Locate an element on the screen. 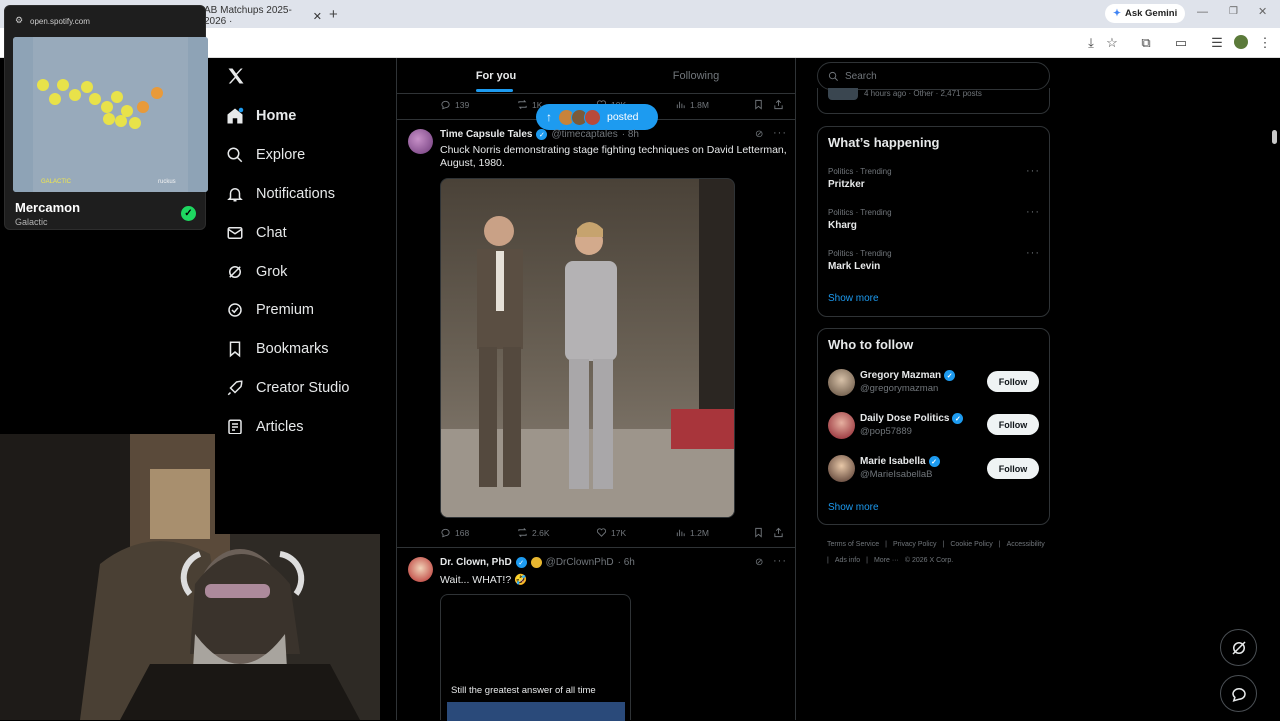 This screenshot has height=721, width=1280. footer-link-more: More ··· is located at coordinates (886, 561).